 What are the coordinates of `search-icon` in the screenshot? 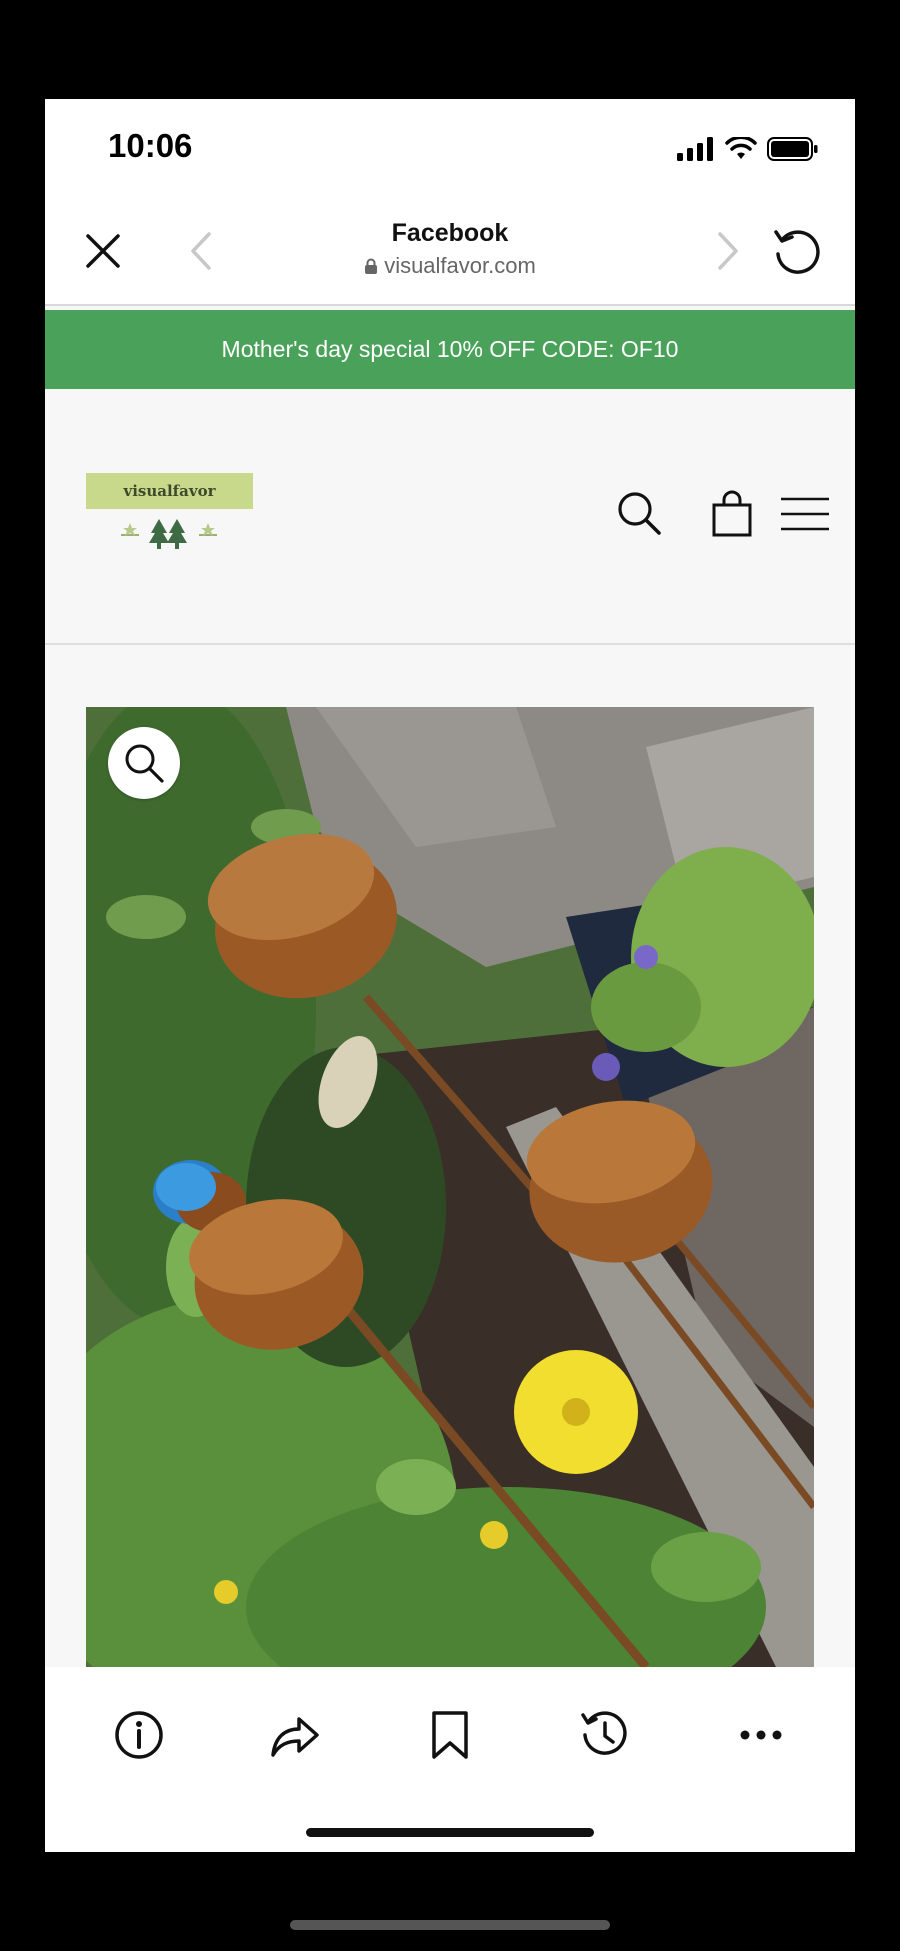 It's located at (639, 513).